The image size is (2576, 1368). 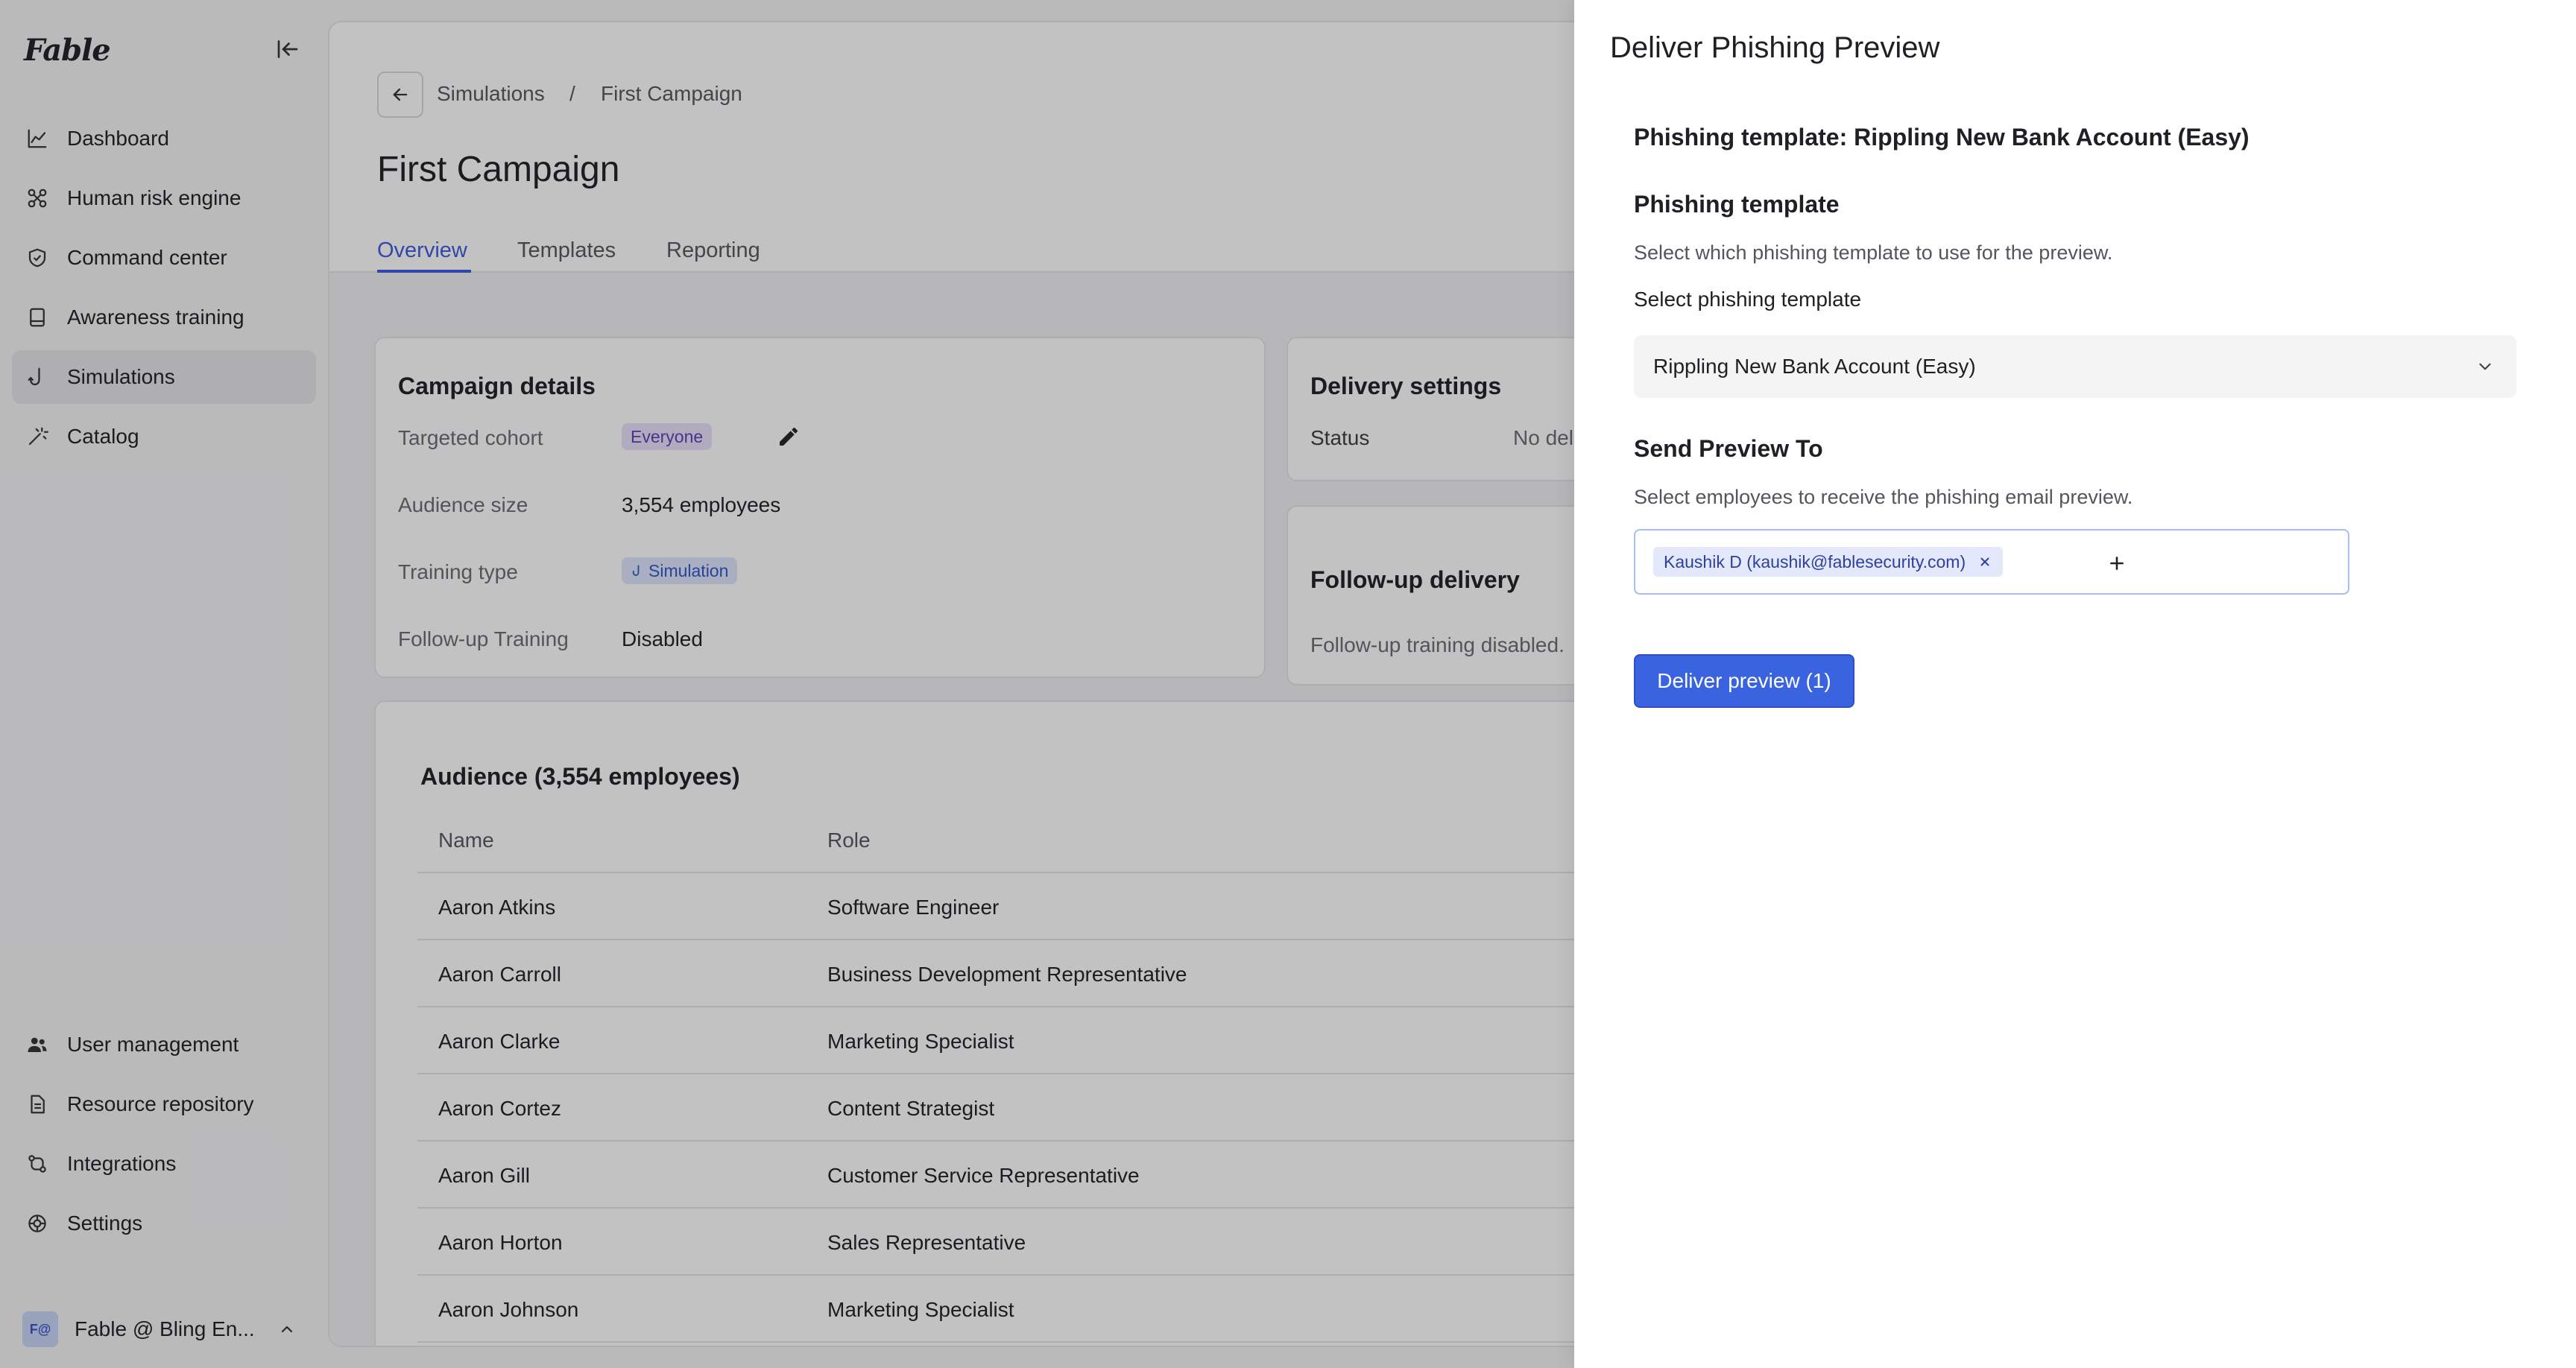 What do you see at coordinates (1748, 299) in the screenshot?
I see `select-template-label: Select phishing template` at bounding box center [1748, 299].